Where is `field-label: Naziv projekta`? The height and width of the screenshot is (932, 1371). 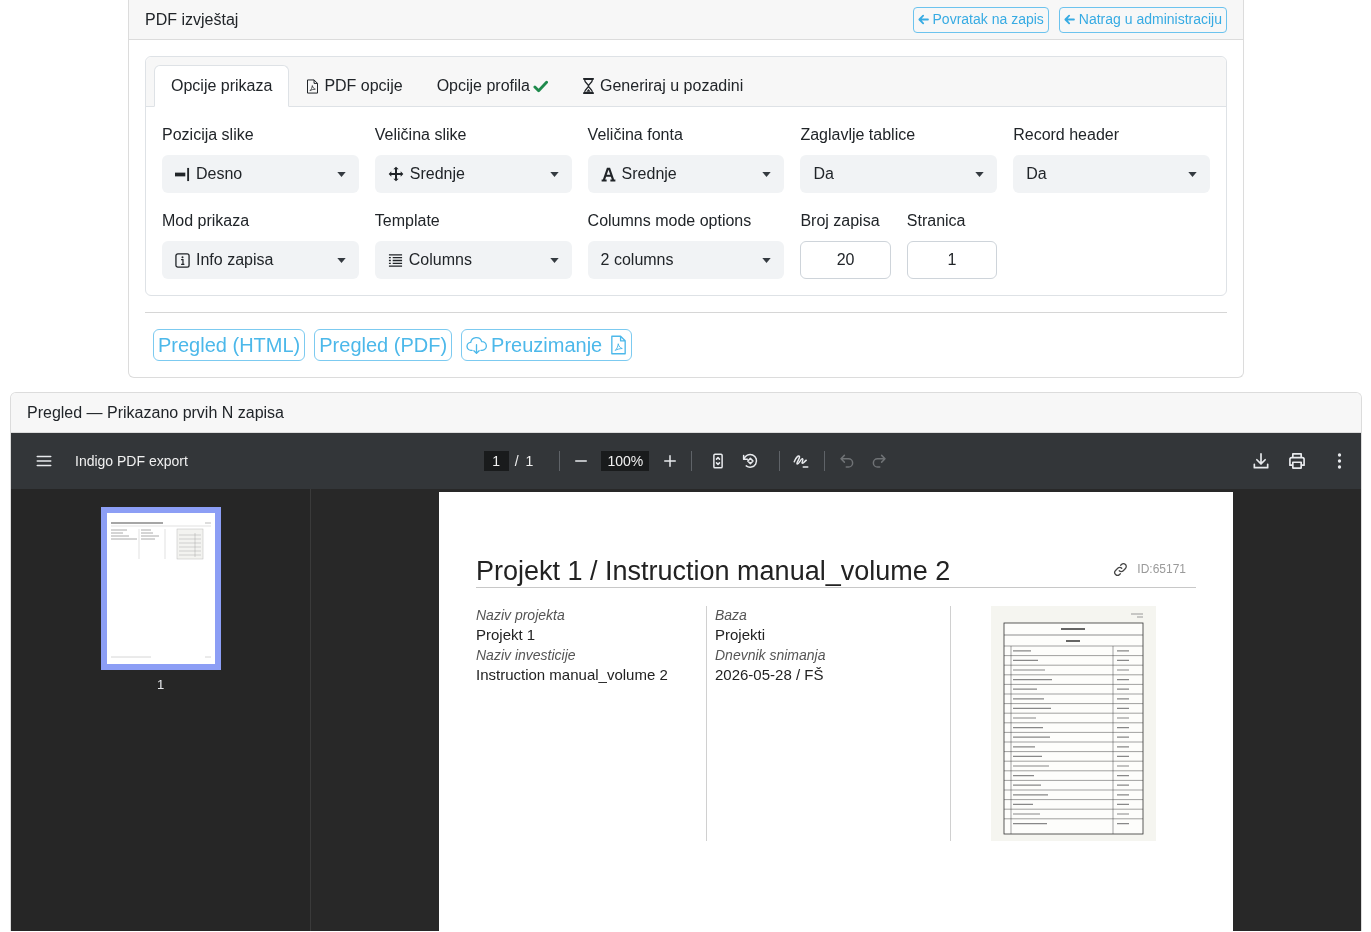 field-label: Naziv projekta is located at coordinates (520, 615).